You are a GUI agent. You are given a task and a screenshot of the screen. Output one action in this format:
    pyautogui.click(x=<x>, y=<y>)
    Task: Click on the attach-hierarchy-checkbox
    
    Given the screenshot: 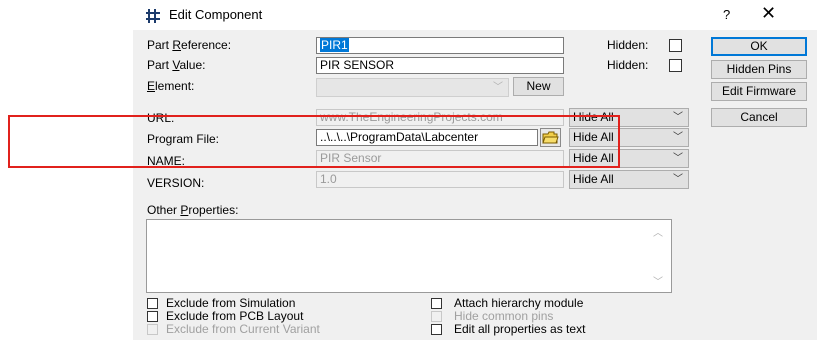 What is the action you would take?
    pyautogui.click(x=436, y=303)
    